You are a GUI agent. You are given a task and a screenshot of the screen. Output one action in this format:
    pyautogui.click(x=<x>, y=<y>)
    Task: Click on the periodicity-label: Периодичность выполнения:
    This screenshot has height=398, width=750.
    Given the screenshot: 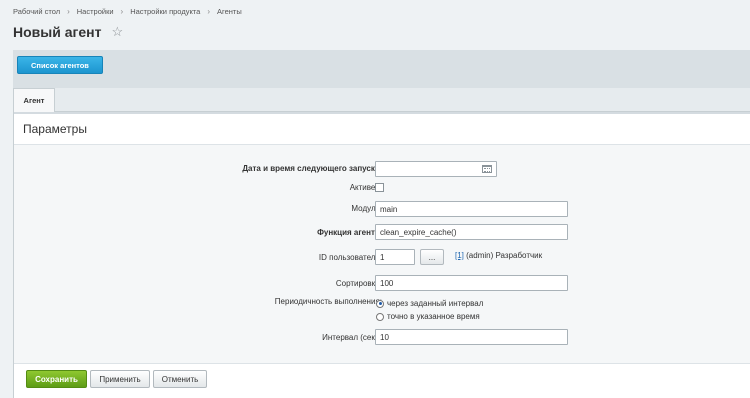 What is the action you would take?
    pyautogui.click(x=328, y=301)
    